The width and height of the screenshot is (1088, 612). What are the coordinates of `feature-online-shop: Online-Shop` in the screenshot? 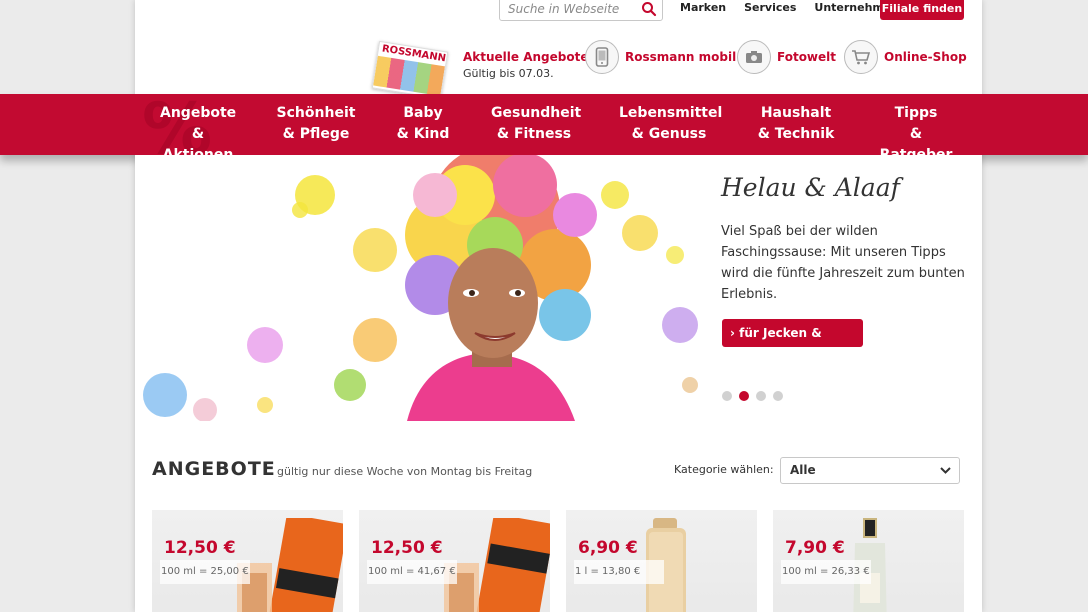 It's located at (905, 57).